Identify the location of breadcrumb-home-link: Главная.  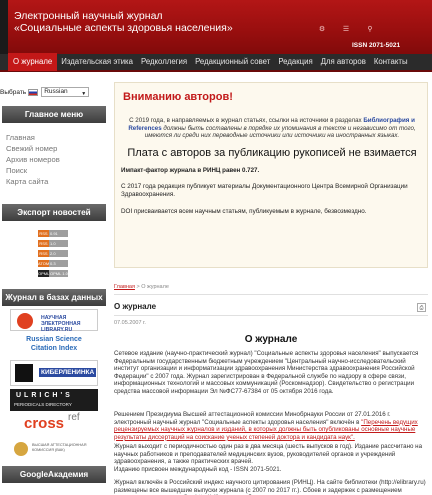
(124, 287).